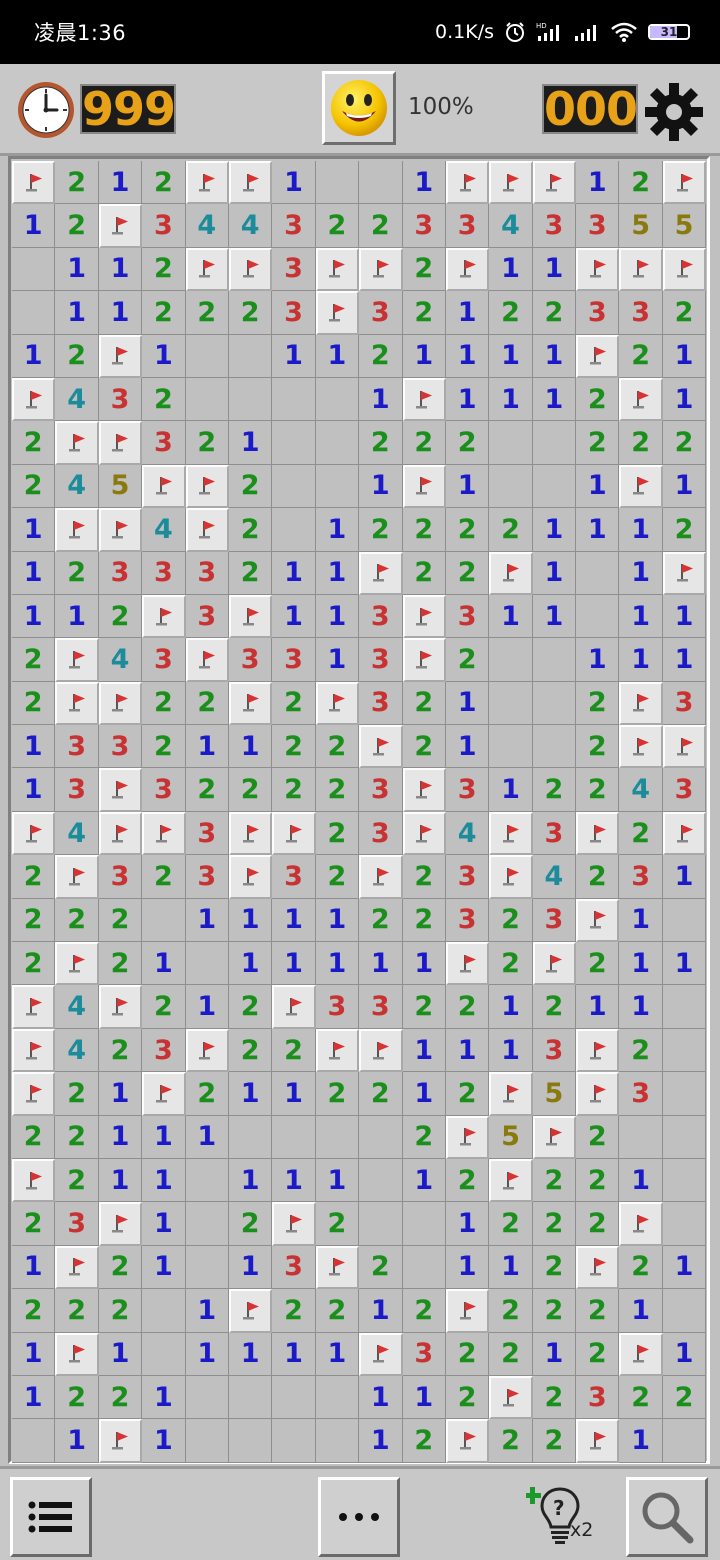 The image size is (720, 1560). What do you see at coordinates (359, 108) in the screenshot?
I see `new-game-button` at bounding box center [359, 108].